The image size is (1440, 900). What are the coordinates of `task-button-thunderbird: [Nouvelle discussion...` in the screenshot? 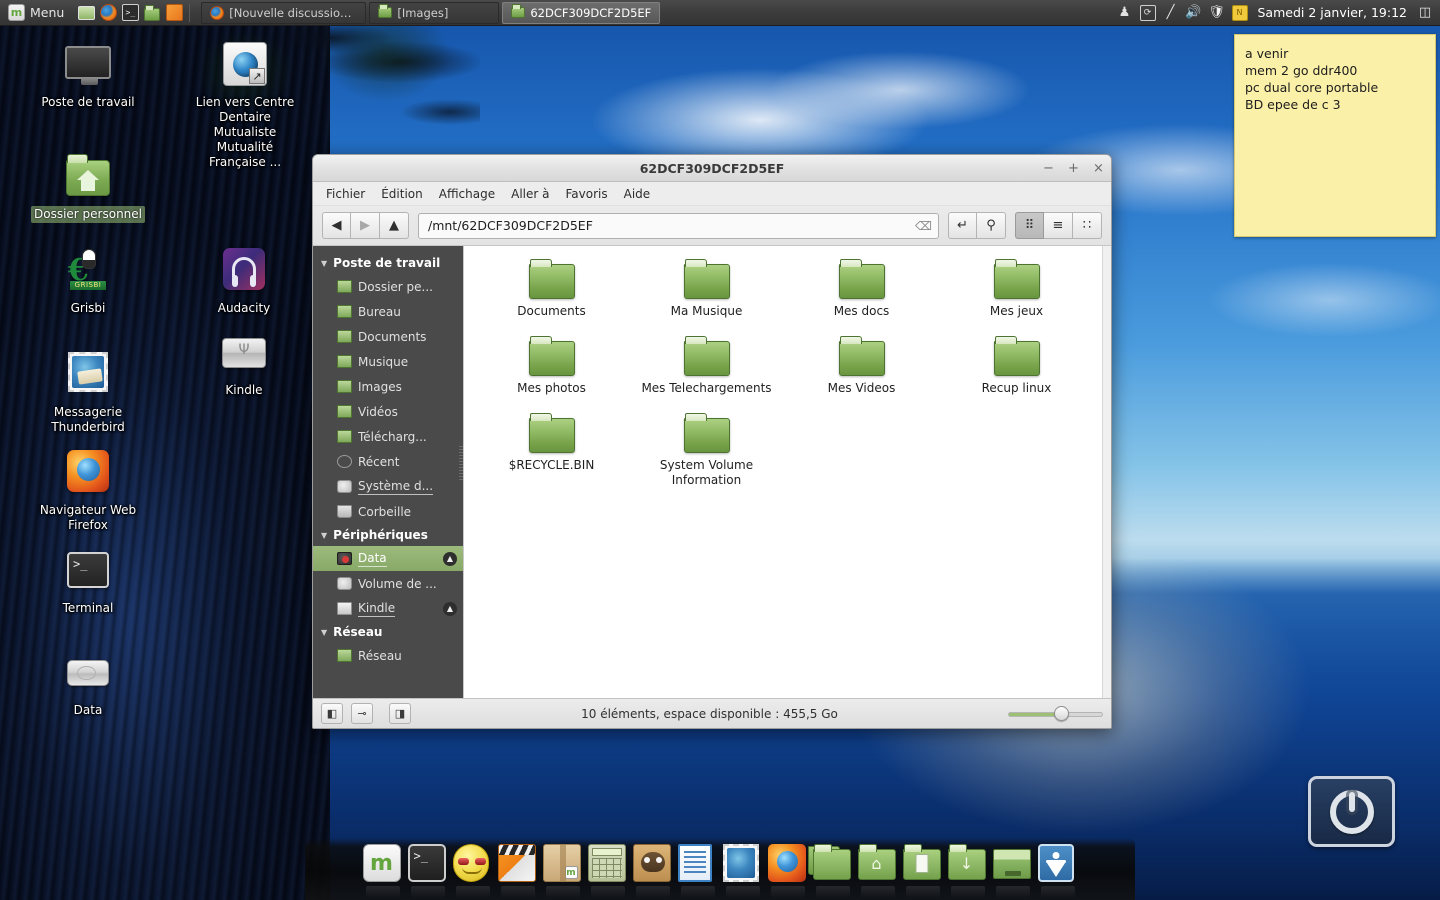 It's located at (284, 12).